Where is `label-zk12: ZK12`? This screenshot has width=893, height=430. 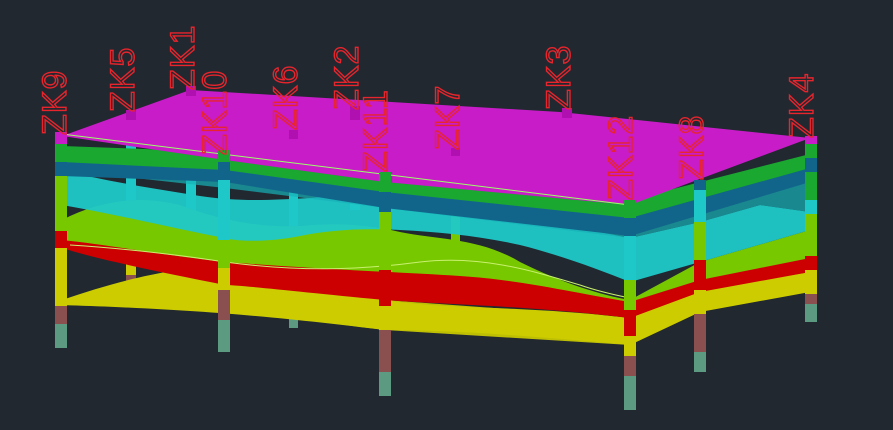 label-zk12: ZK12 is located at coordinates (621, 157).